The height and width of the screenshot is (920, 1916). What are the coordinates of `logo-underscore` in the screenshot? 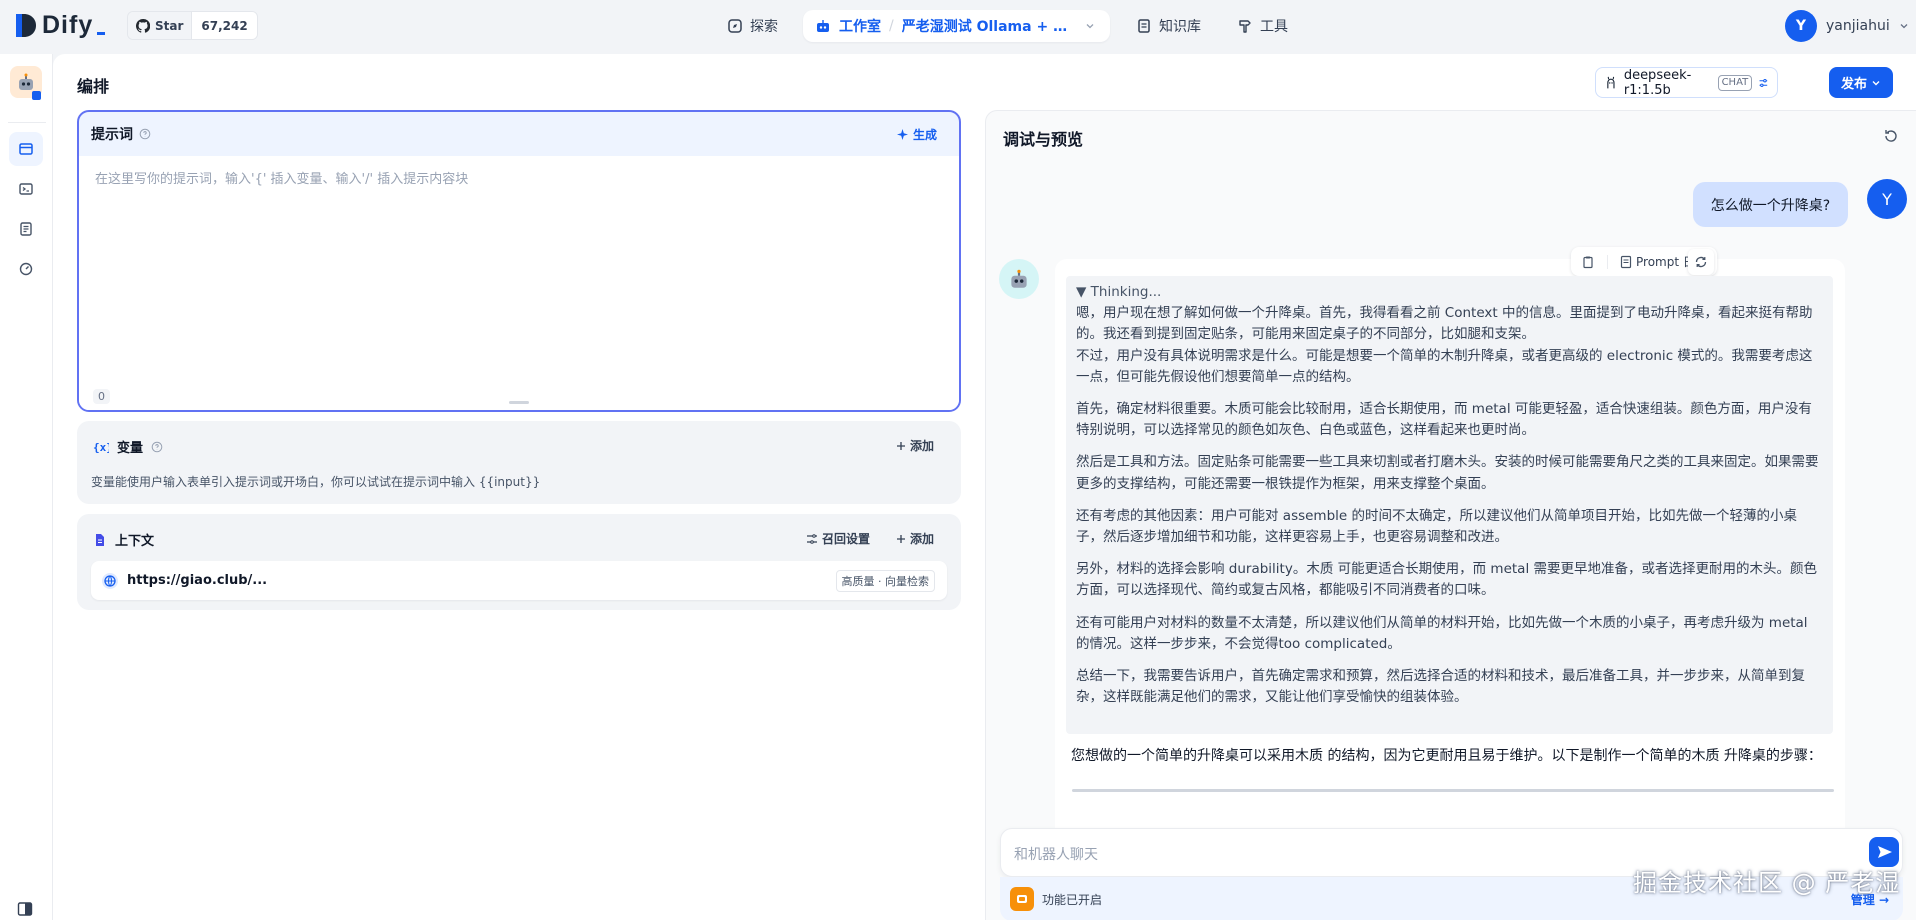 It's located at (101, 33).